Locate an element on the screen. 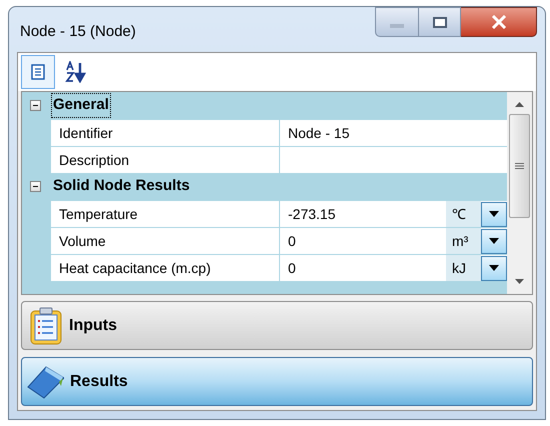 The height and width of the screenshot is (426, 550). unit-label: kJ is located at coordinates (463, 268).